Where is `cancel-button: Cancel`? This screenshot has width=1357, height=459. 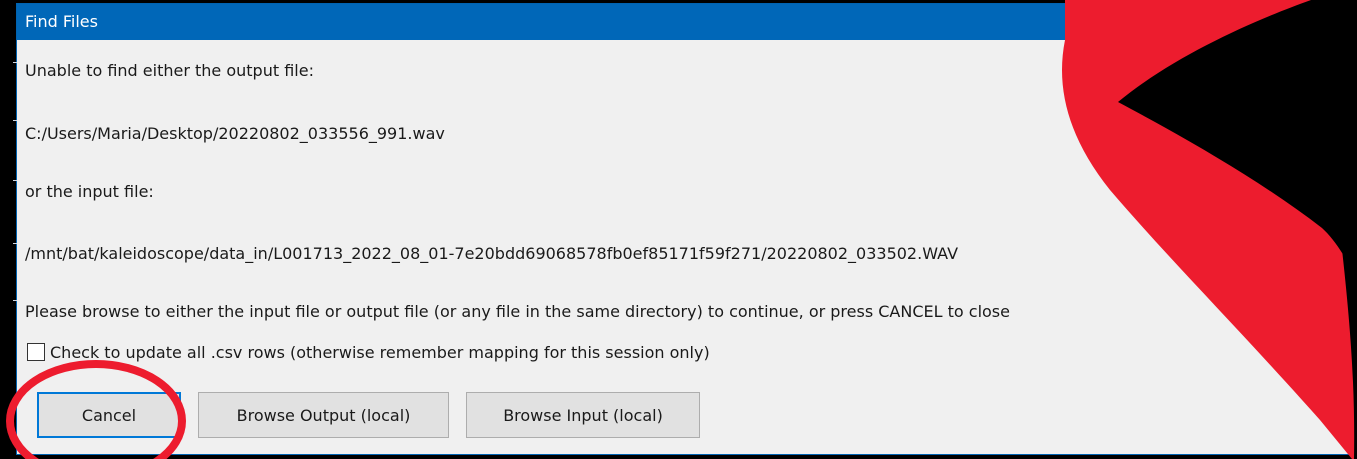
cancel-button: Cancel is located at coordinates (109, 415).